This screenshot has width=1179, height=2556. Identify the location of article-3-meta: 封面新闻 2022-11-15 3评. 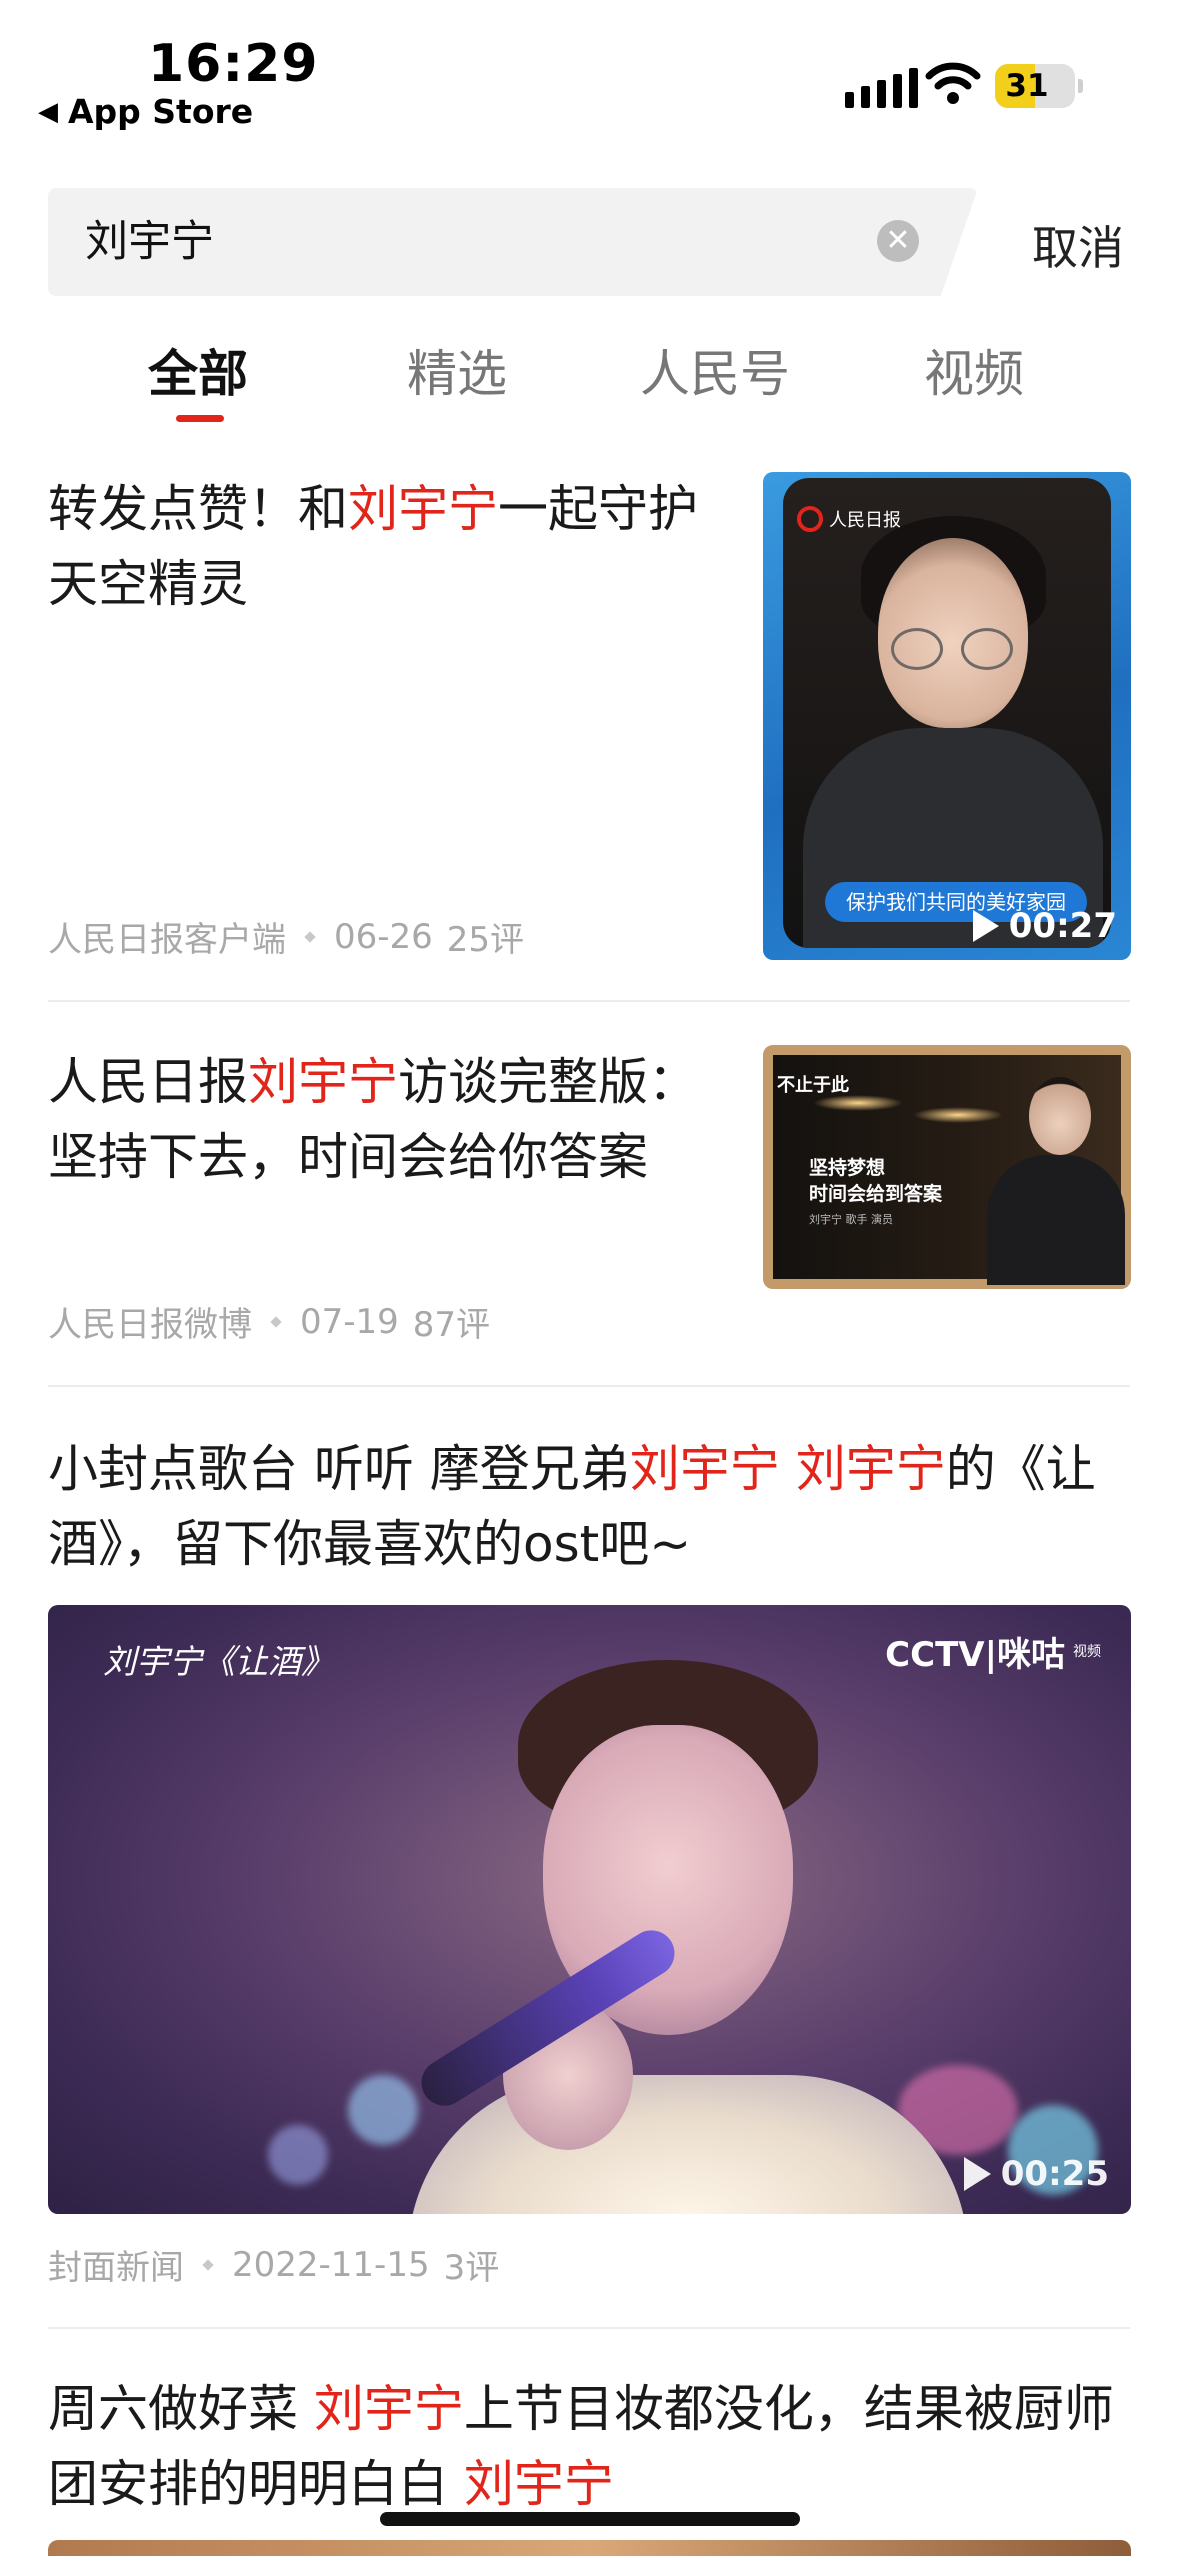
(273, 2264).